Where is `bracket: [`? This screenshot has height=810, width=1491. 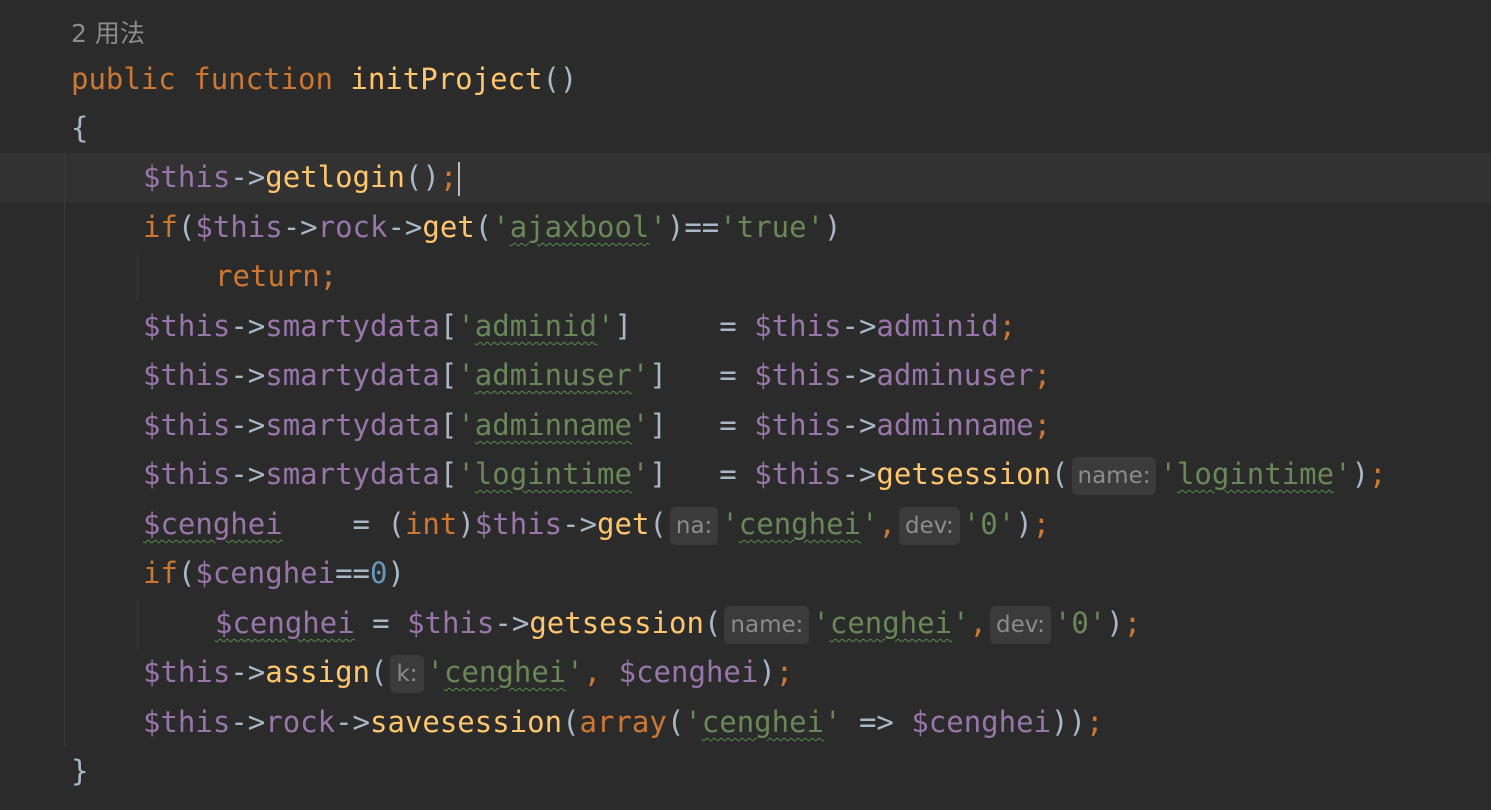
bracket: [ is located at coordinates (448, 375).